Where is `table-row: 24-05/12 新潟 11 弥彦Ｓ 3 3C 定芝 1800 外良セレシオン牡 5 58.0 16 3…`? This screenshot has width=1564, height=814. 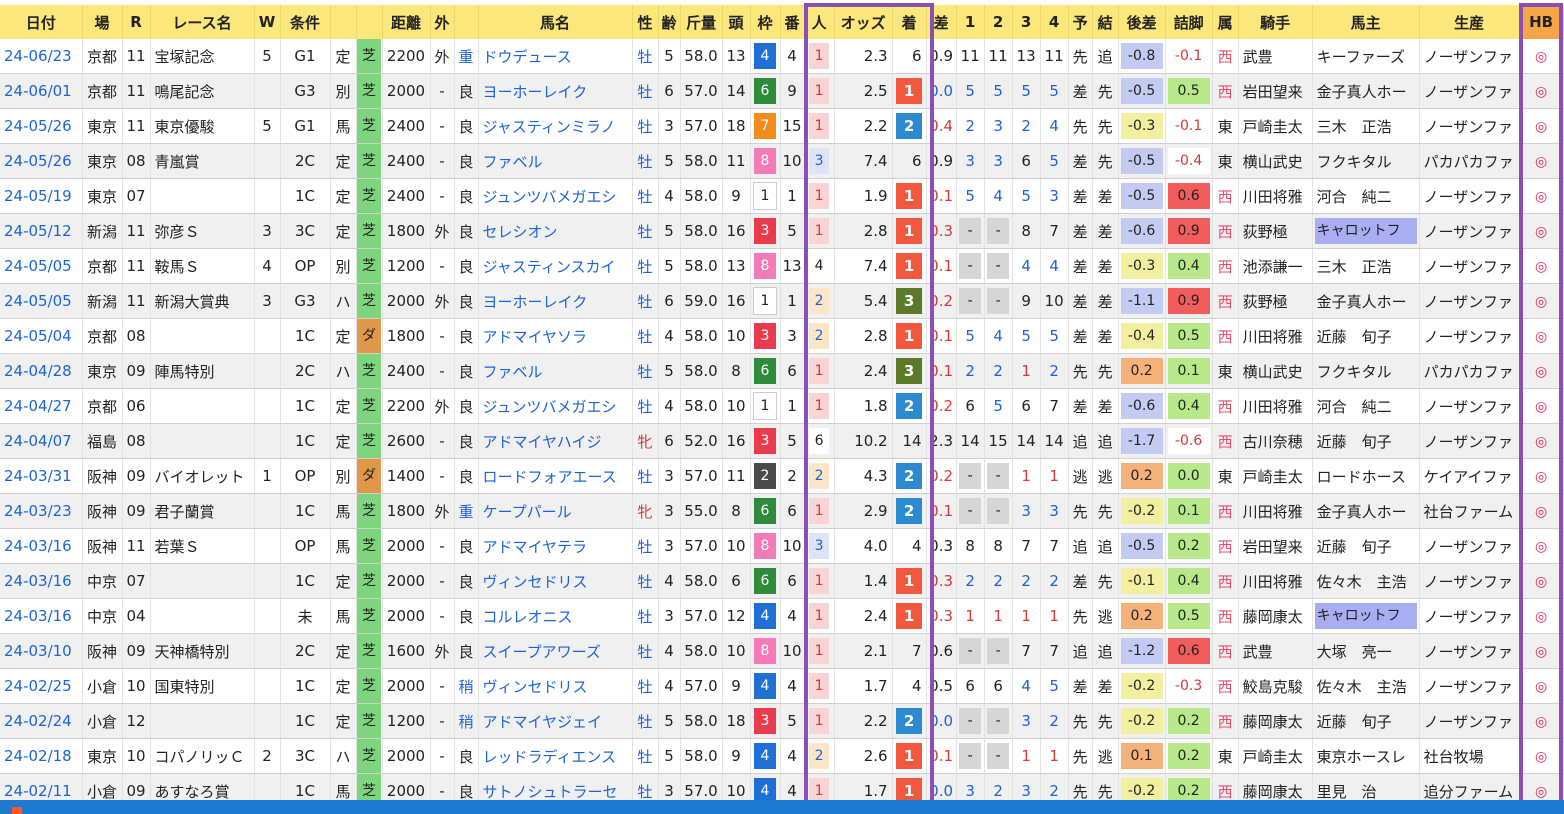 table-row: 24-05/12 新潟 11 弥彦Ｓ 3 3C 定芝 1800 外良セレシオン牡 5 58.0 16 3… is located at coordinates (782, 231).